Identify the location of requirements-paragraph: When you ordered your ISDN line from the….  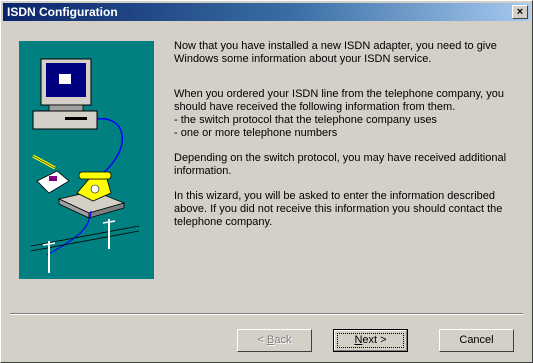
(339, 113).